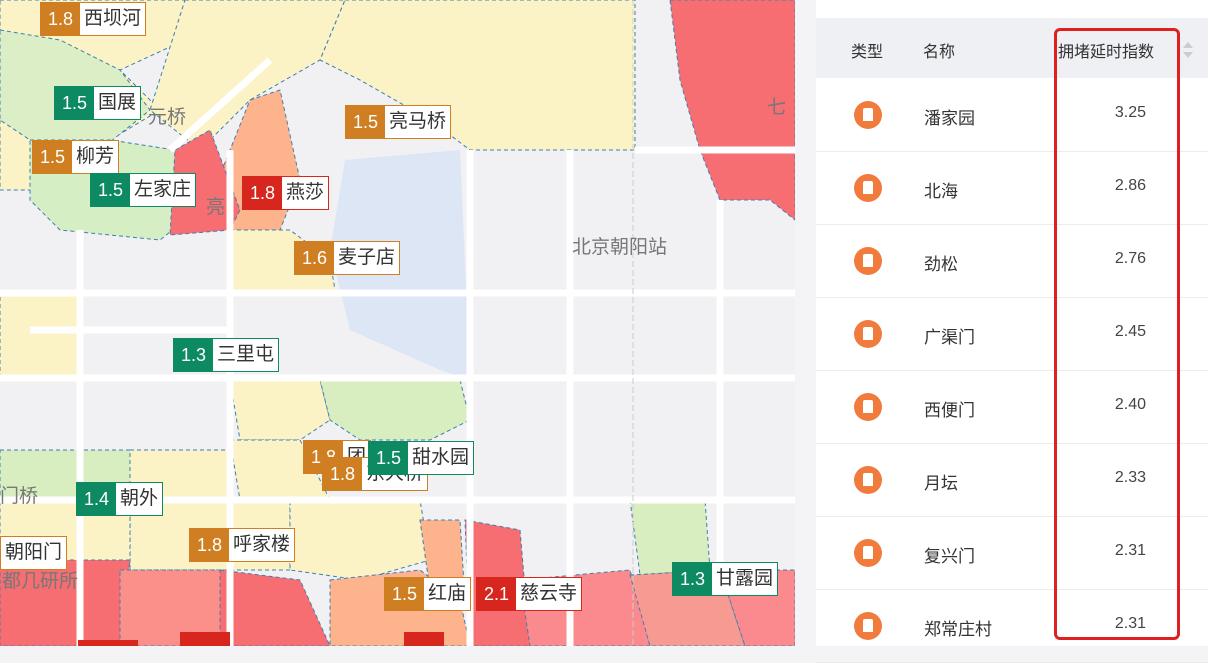  Describe the element at coordinates (97, 499) in the screenshot. I see `marker-value: 1.4` at that location.